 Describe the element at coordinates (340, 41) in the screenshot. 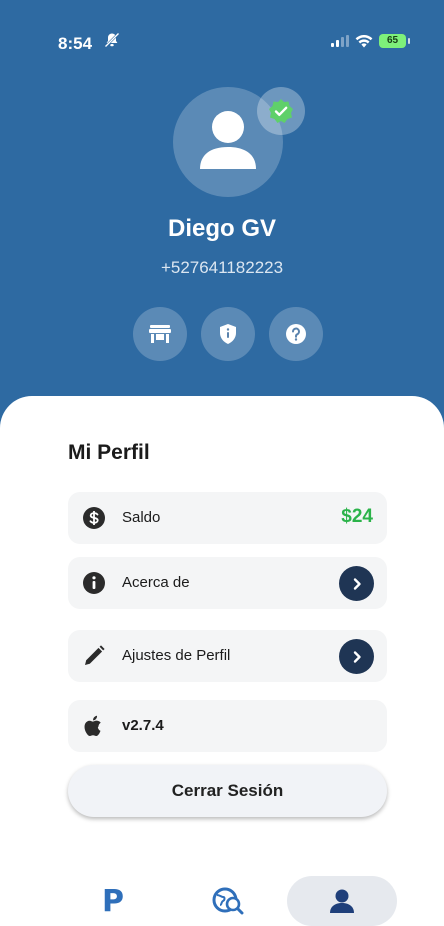

I see `signal-icon` at that location.